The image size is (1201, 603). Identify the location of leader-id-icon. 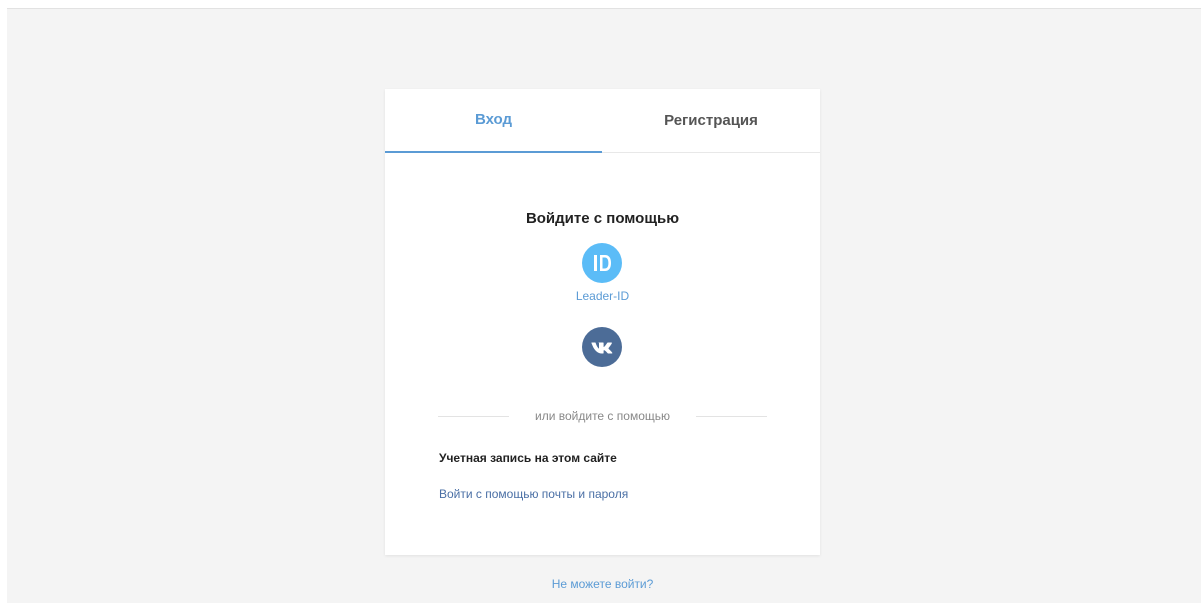
(602, 263).